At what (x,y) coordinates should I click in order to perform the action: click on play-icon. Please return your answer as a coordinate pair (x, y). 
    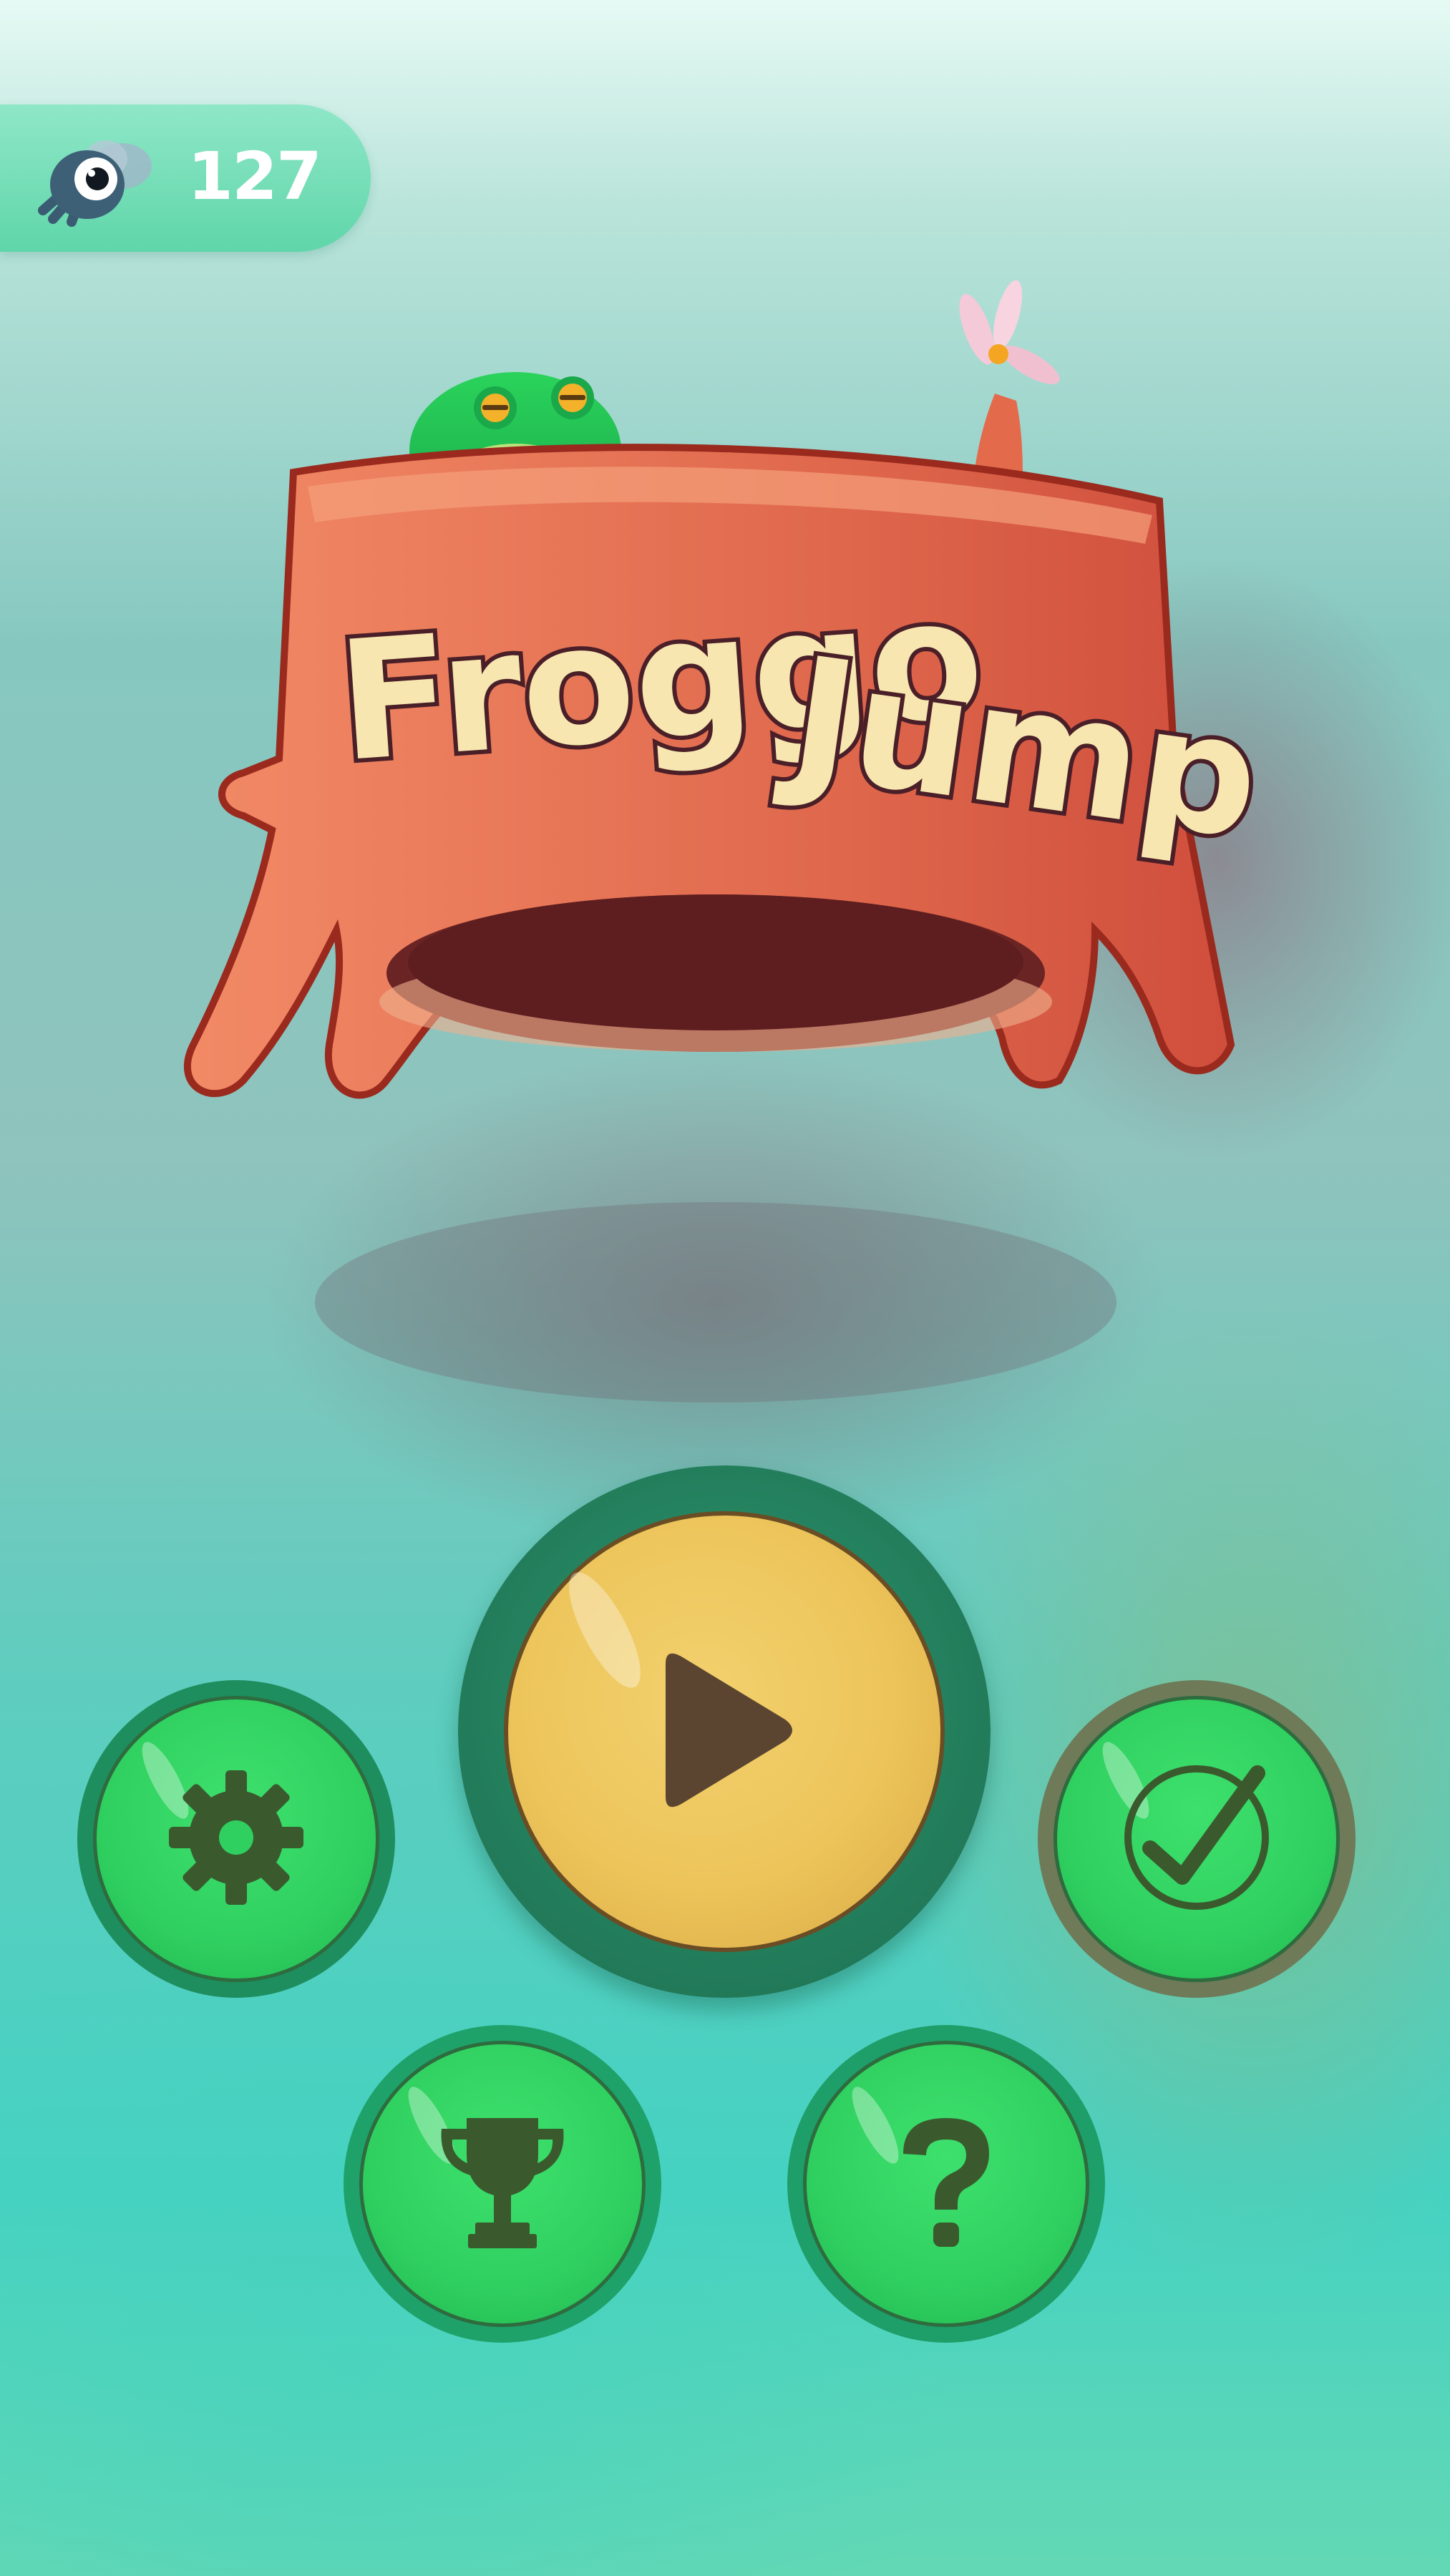
    Looking at the image, I should click on (724, 1731).